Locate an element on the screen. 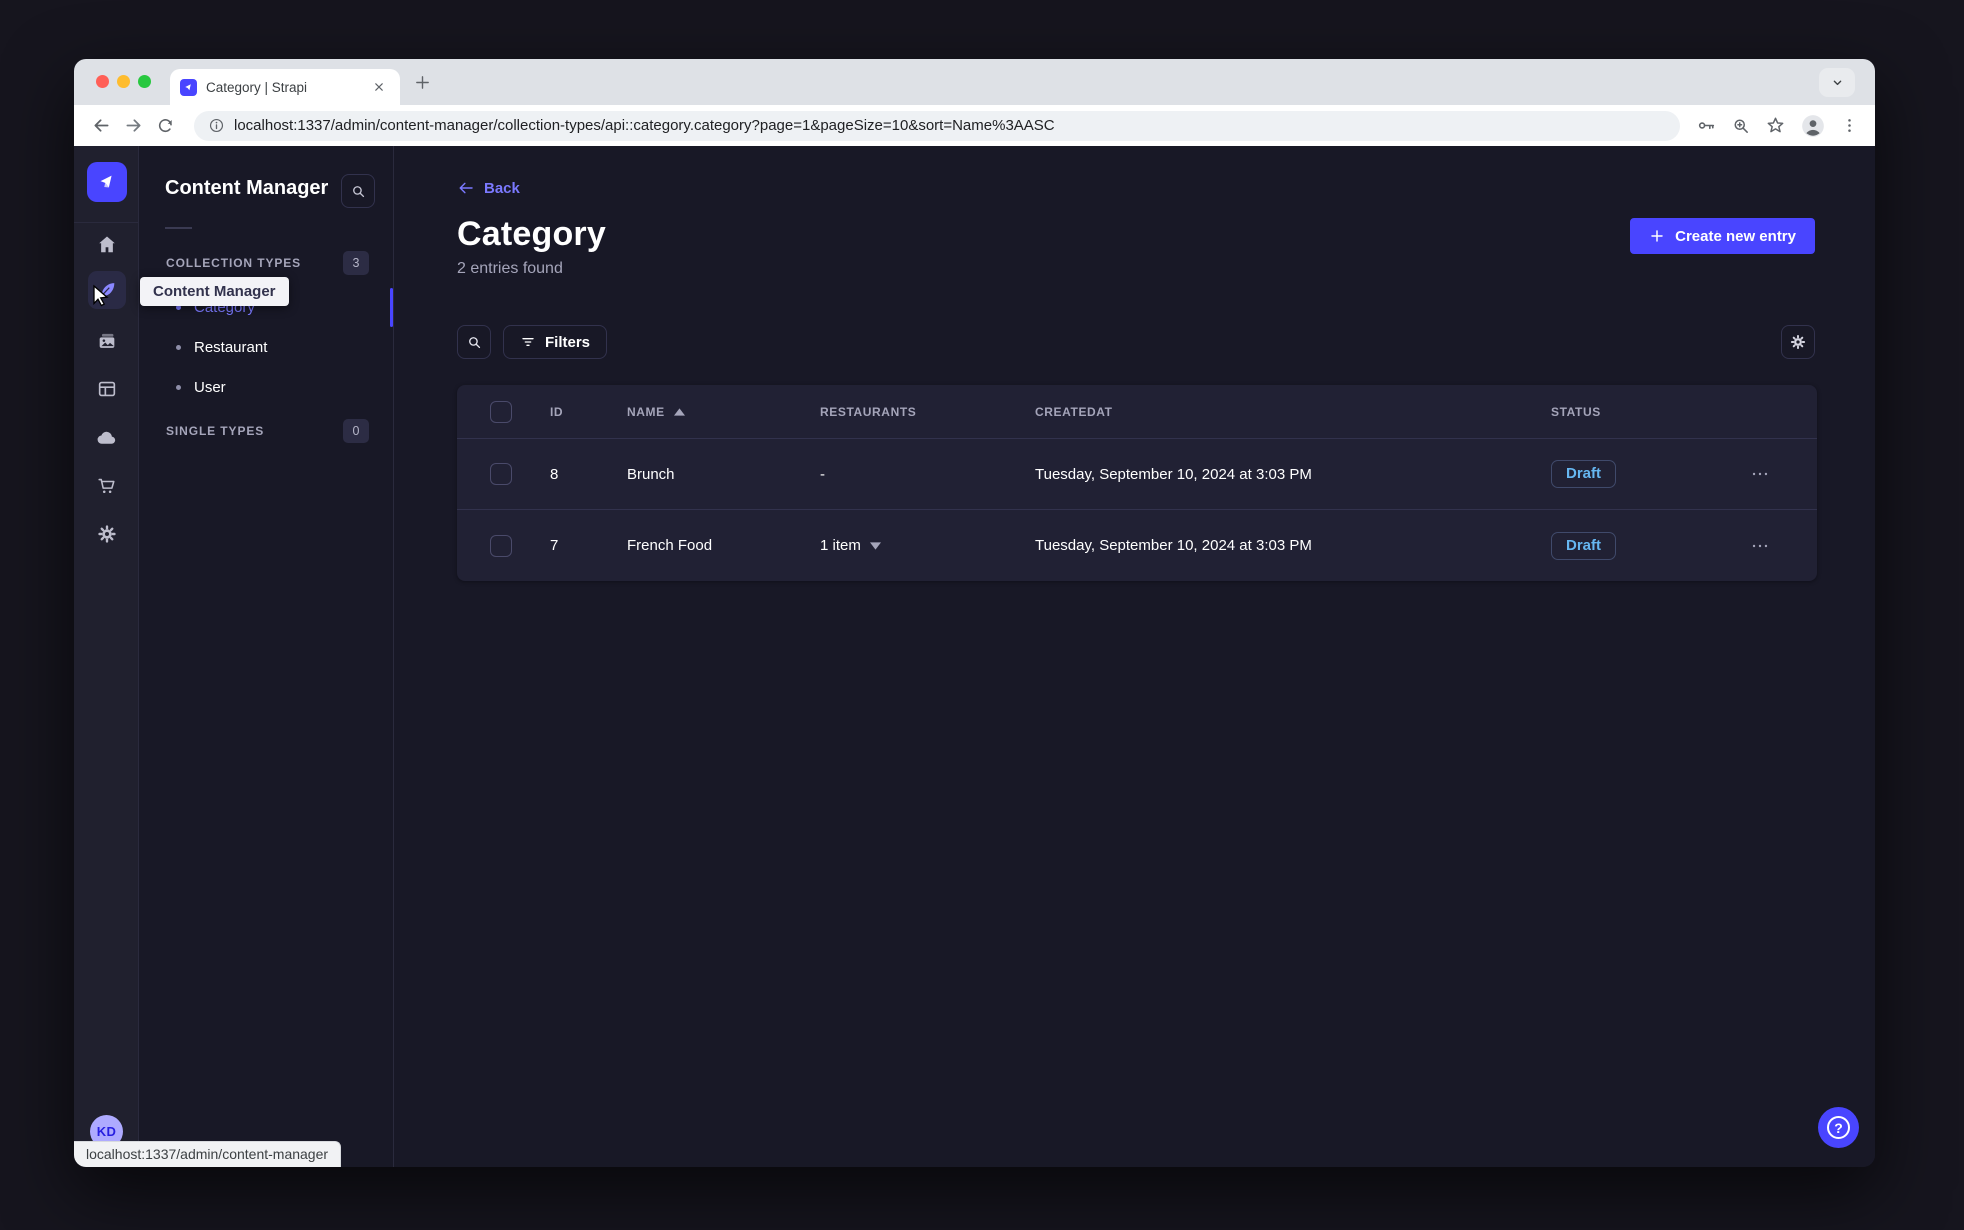 Image resolution: width=1964 pixels, height=1230 pixels. sidebar-item-restaurant: Restaurant is located at coordinates (264, 347).